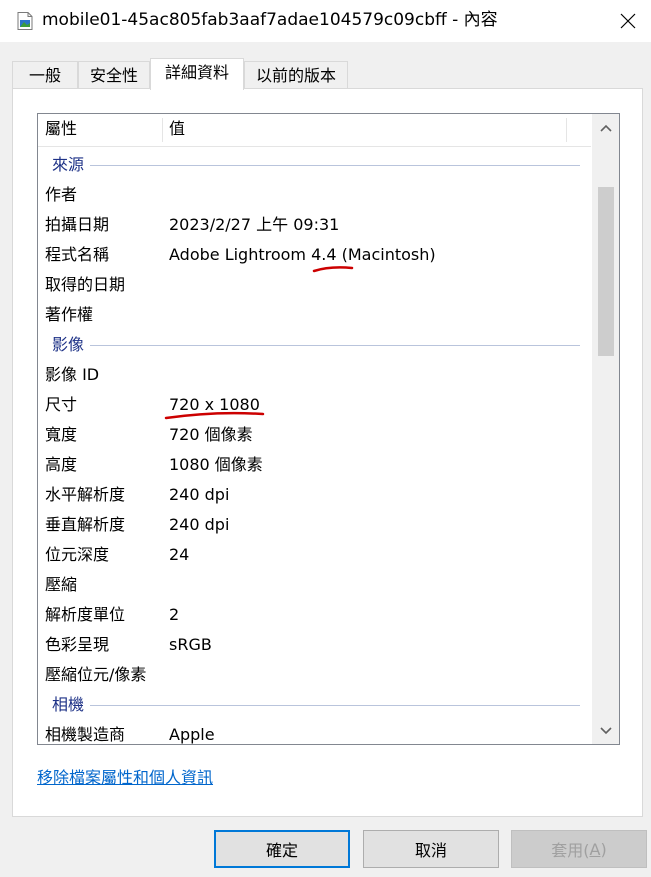 The width and height of the screenshot is (651, 877). I want to click on property-name: 相機製造商, so click(85, 734).